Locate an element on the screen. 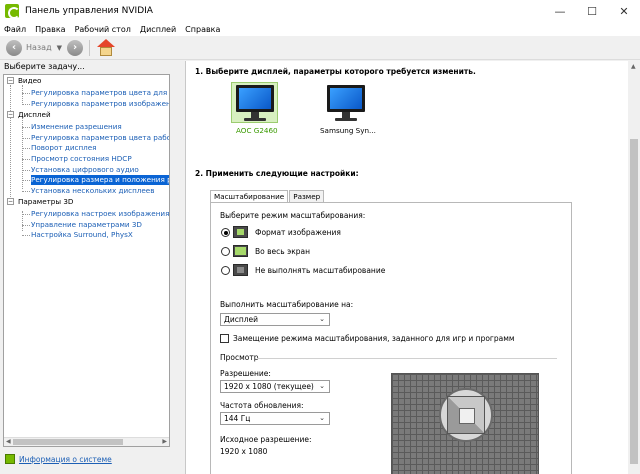  radio-full-screen is located at coordinates (225, 251).